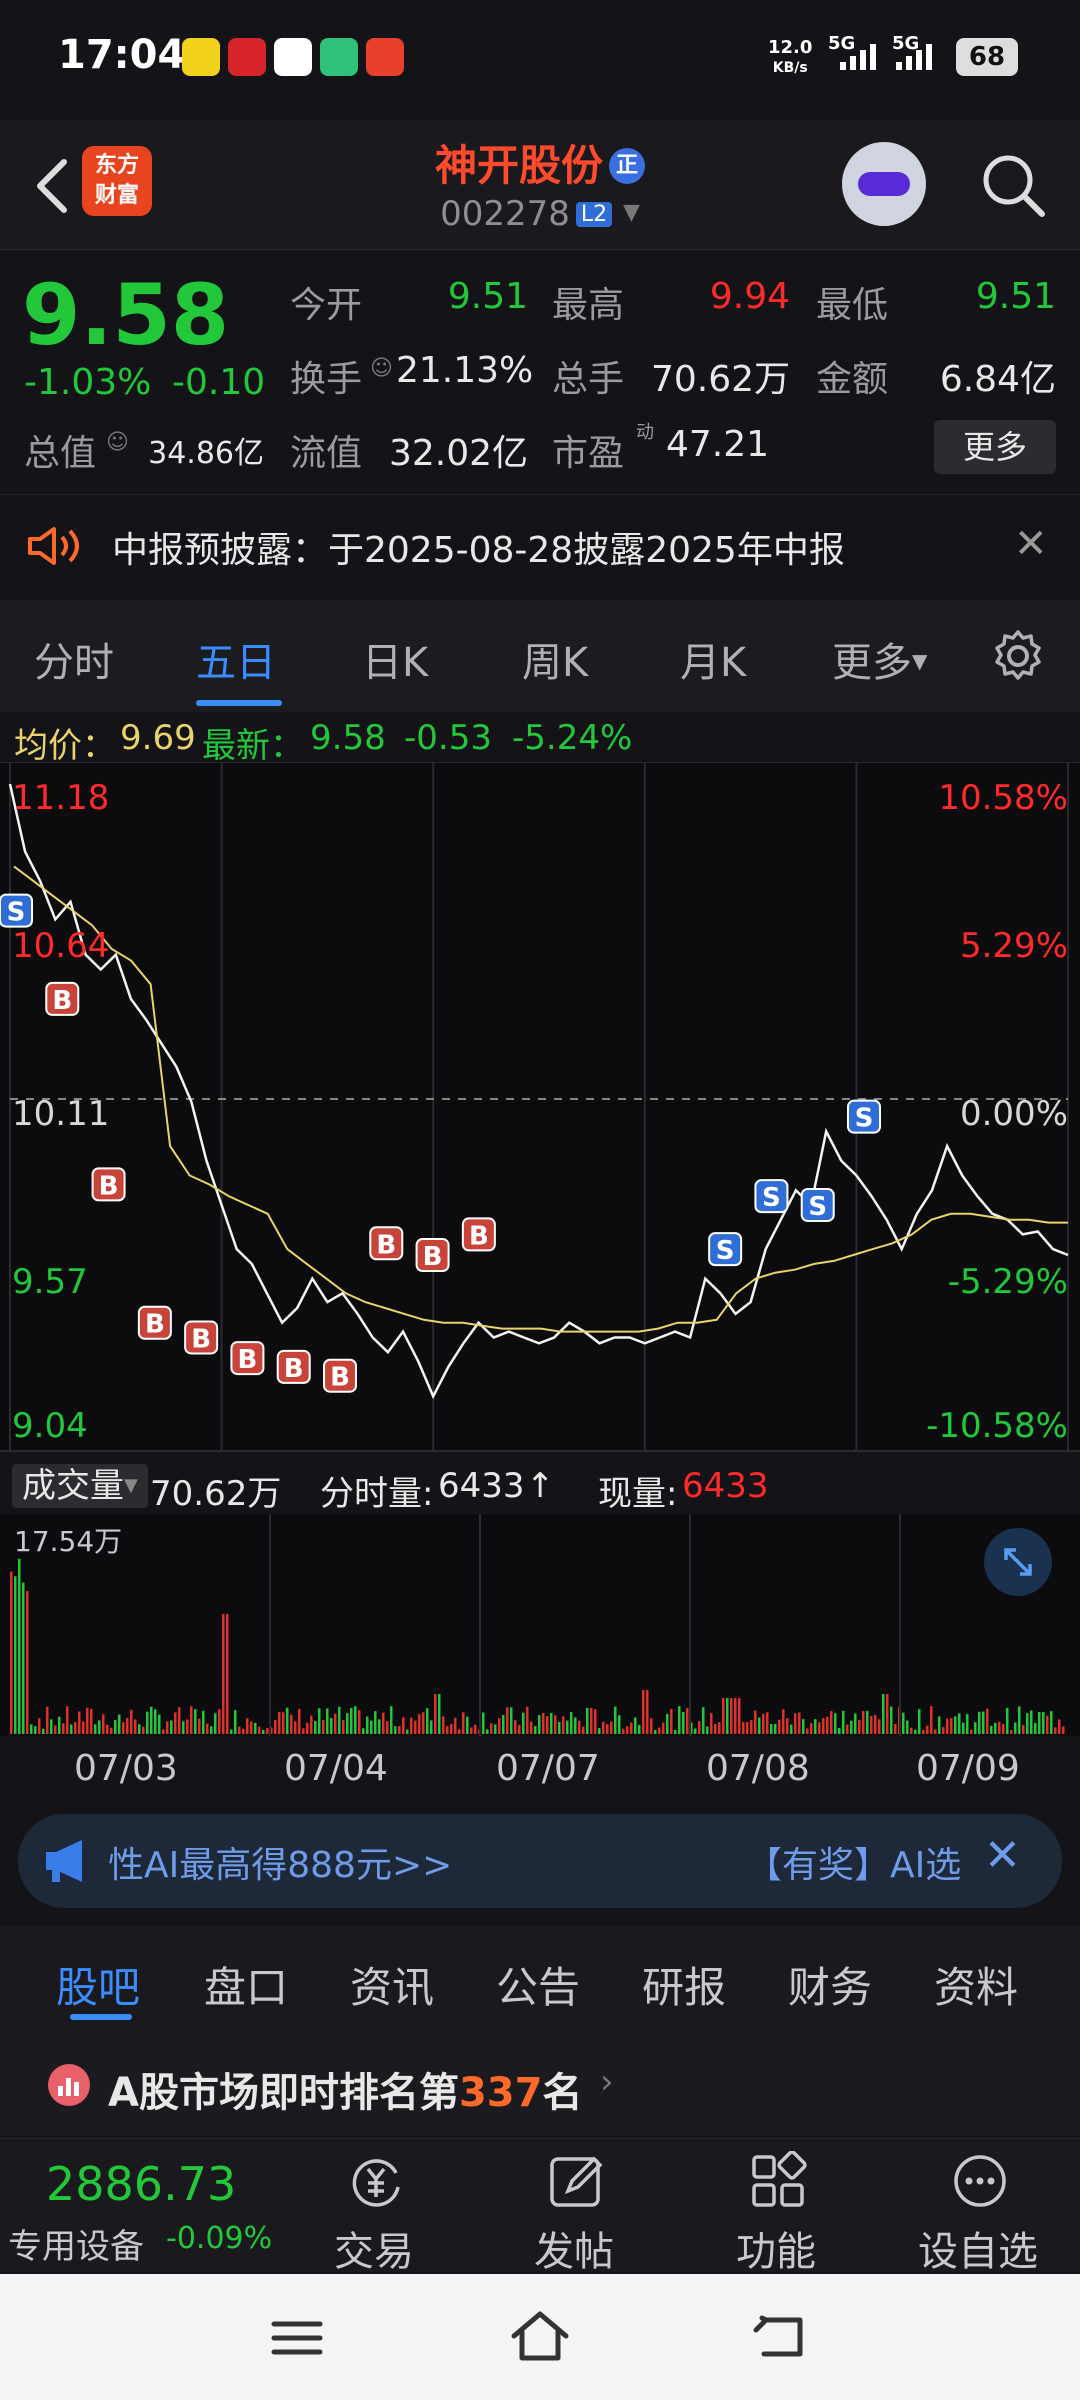  I want to click on notice-bar: 中报预披露：于2025-08-28披露2025年中报 ✕, so click(540, 545).